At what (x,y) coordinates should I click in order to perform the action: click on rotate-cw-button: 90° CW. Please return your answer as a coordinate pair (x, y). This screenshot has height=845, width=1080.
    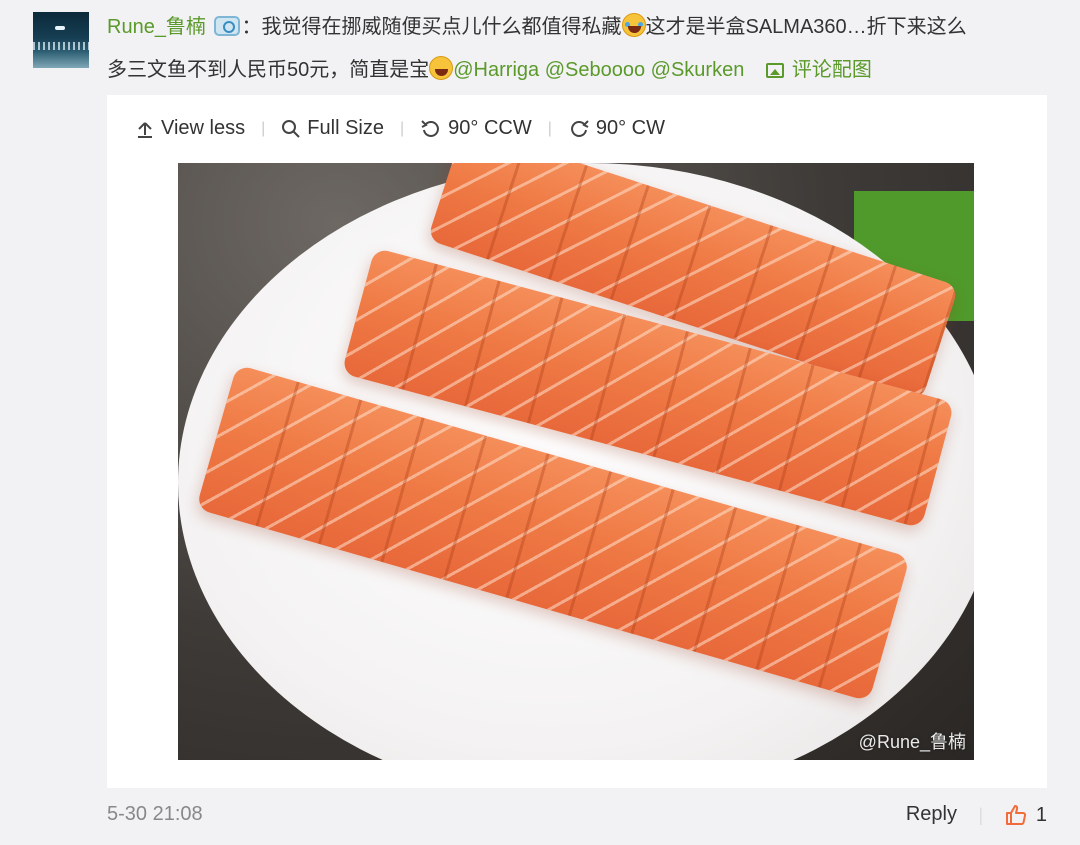
    Looking at the image, I should click on (616, 128).